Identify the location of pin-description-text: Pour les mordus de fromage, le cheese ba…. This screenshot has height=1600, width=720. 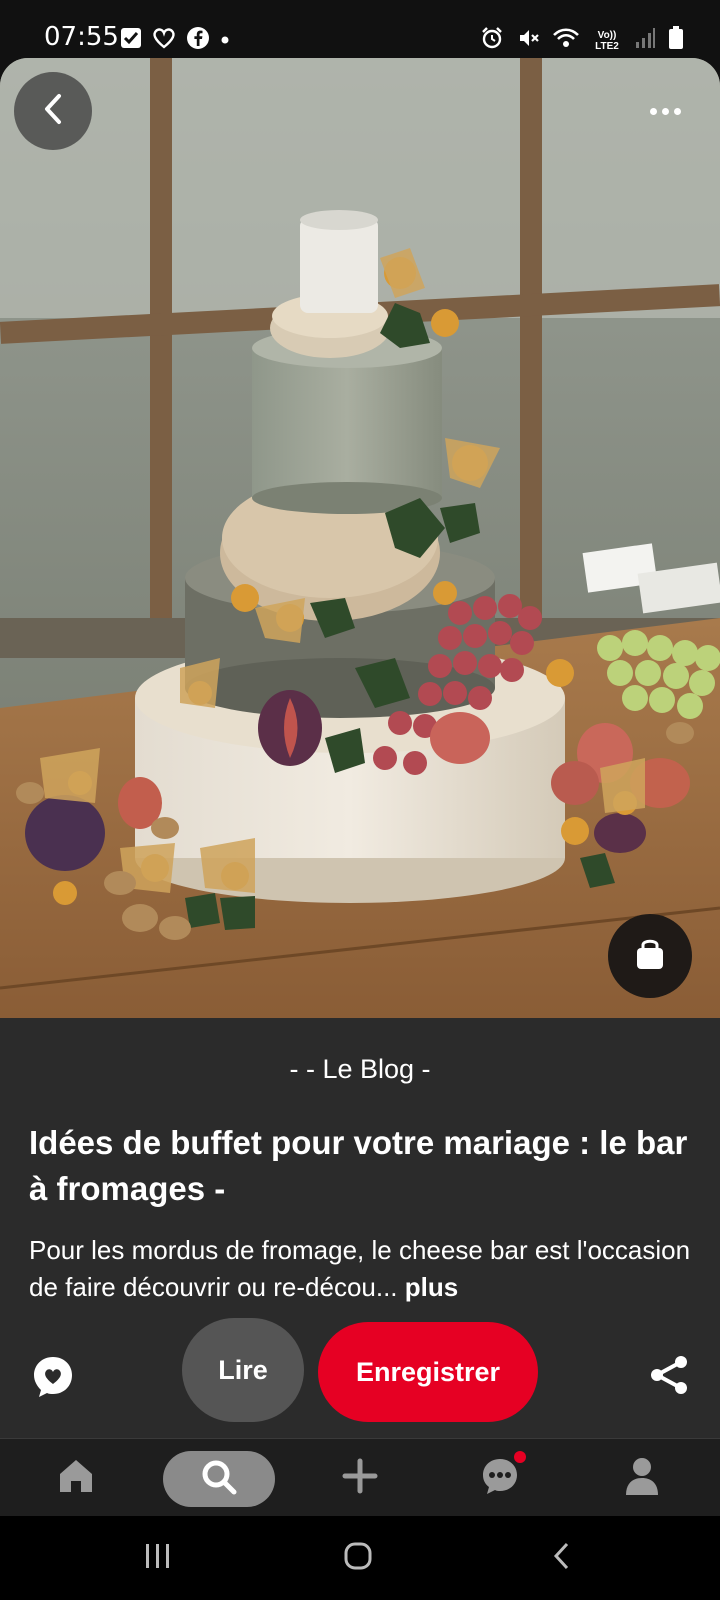
(360, 1268).